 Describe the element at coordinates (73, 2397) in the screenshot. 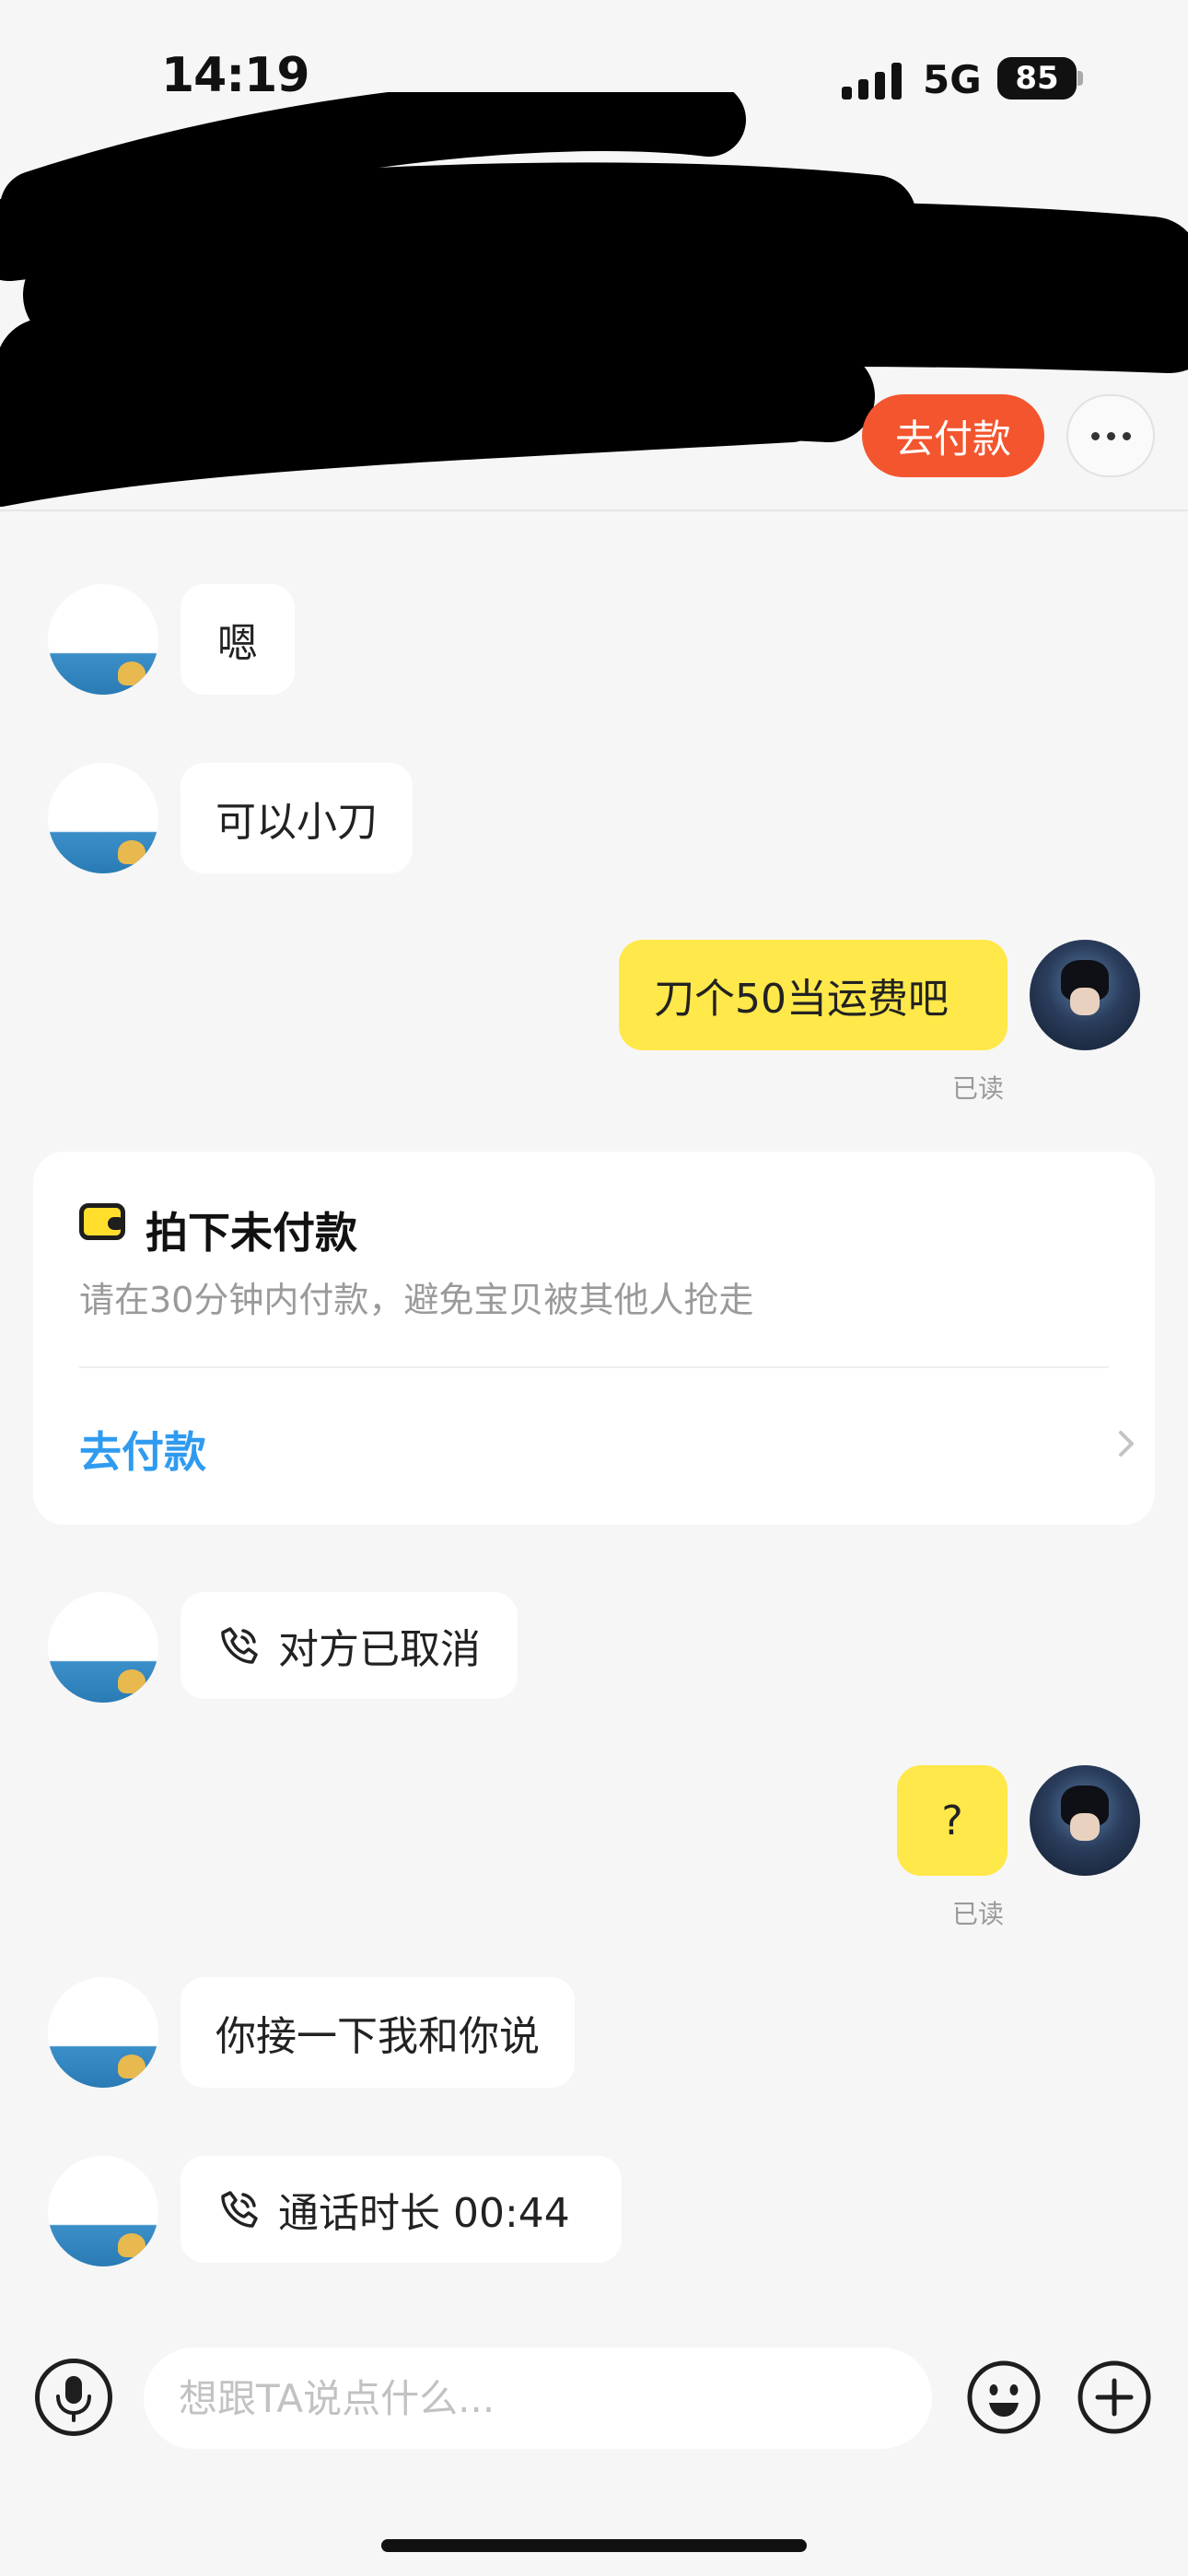

I see `microphone-icon` at that location.